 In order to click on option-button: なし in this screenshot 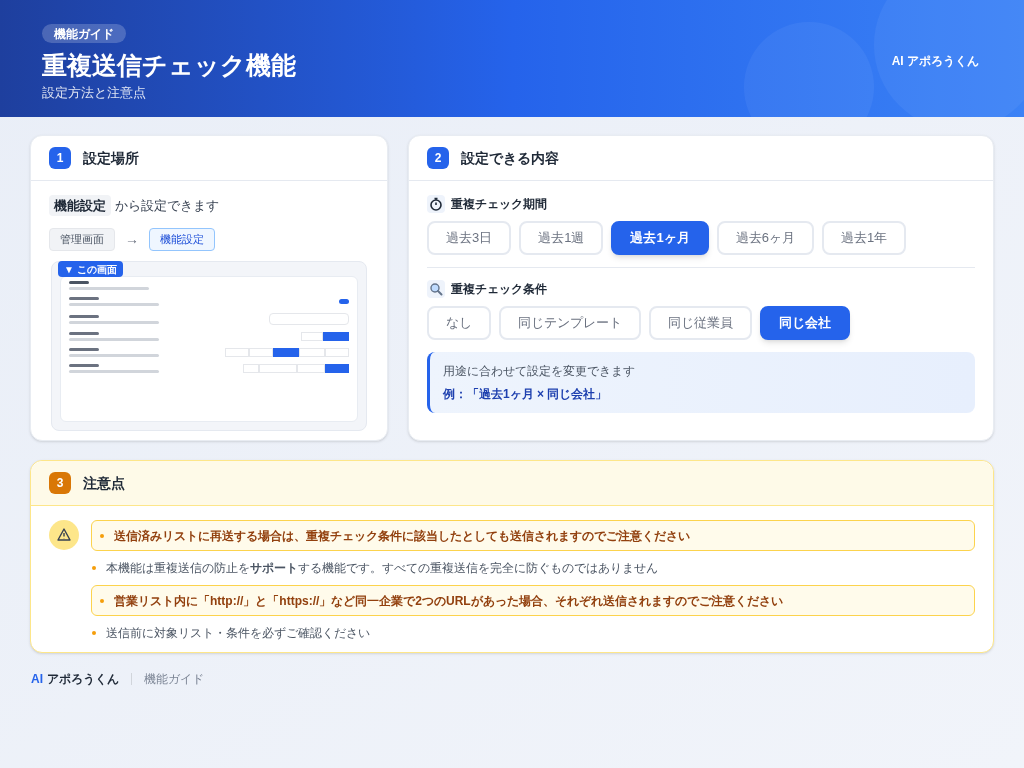, I will do `click(459, 323)`.